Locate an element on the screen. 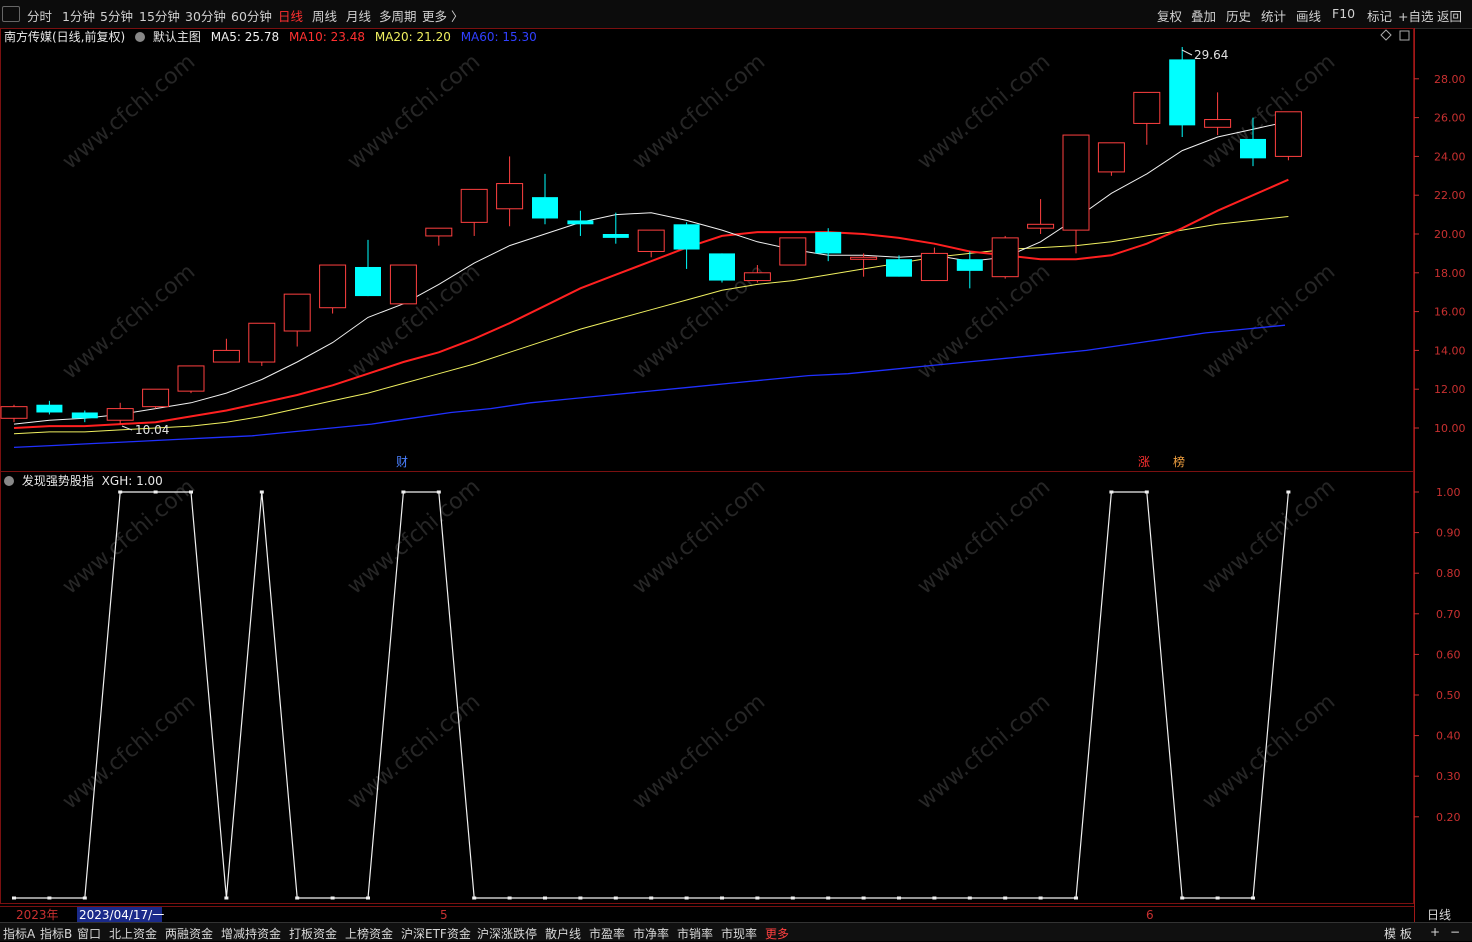 This screenshot has width=1472, height=942. indicator-legend: 发现强势股指 XGH: 1.00 is located at coordinates (83, 480).